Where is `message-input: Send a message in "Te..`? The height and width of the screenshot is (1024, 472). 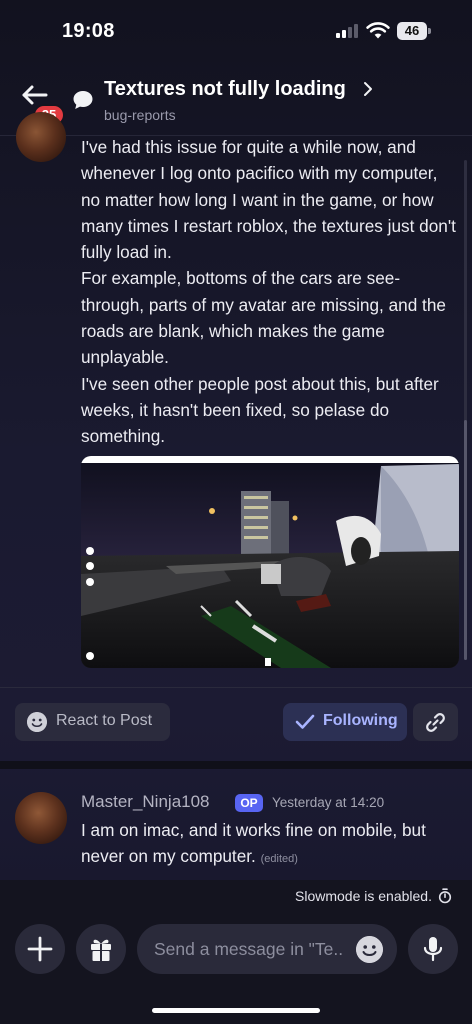 message-input: Send a message in "Te.. is located at coordinates (267, 949).